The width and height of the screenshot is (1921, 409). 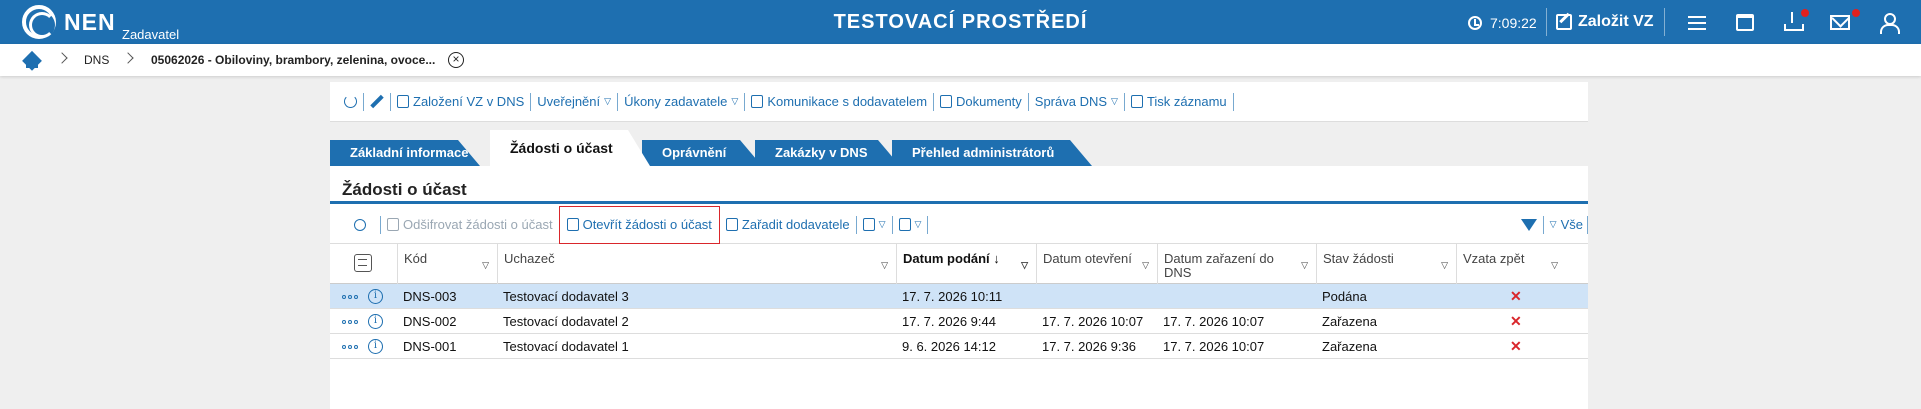 I want to click on cell-assigned: 17. 7. 2026 10:07, so click(x=1214, y=346).